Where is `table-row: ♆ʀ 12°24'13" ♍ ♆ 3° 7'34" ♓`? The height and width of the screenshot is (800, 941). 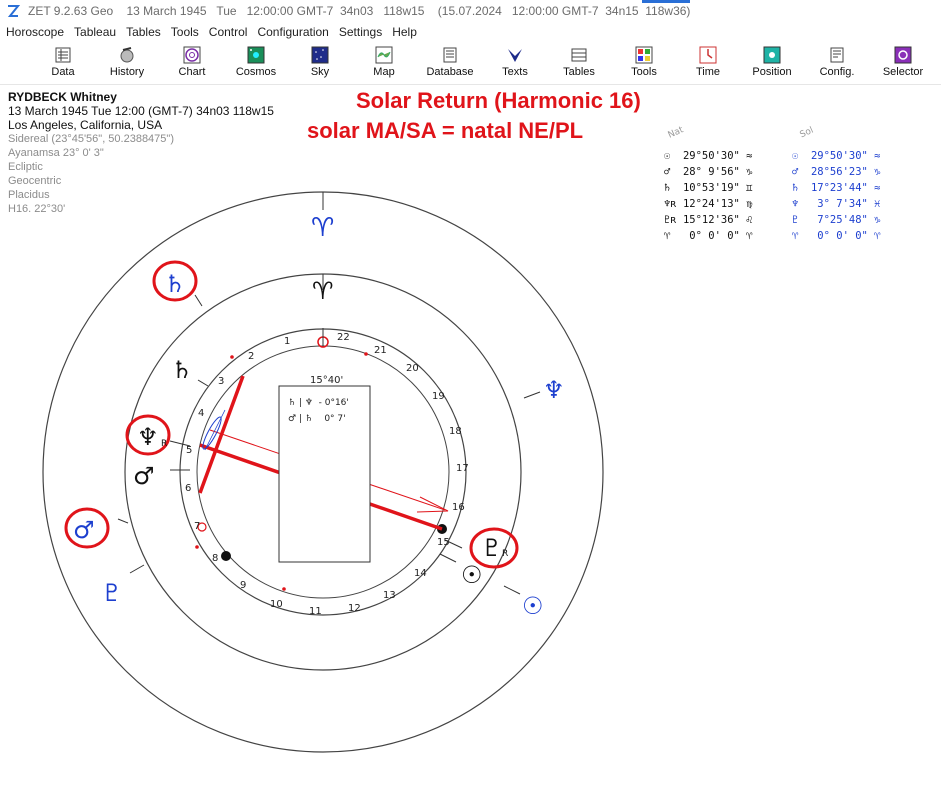 table-row: ♆ʀ 12°24'13" ♍ ♆ 3° 7'34" ♓ is located at coordinates (798, 204).